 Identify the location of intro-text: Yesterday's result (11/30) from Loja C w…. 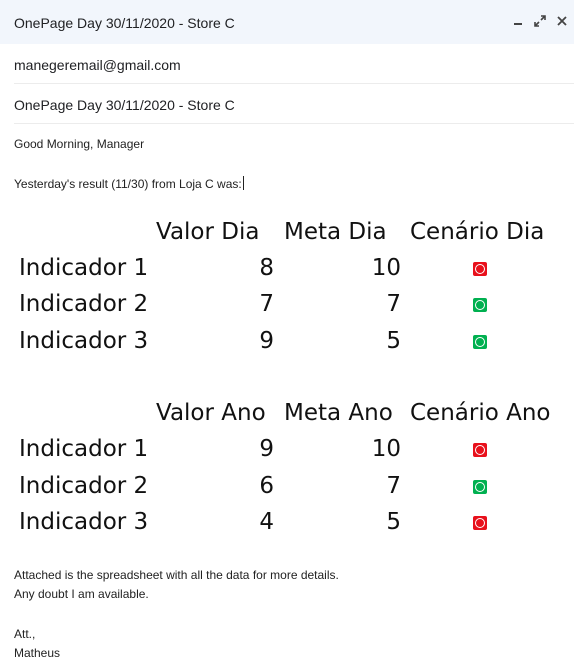
(128, 184).